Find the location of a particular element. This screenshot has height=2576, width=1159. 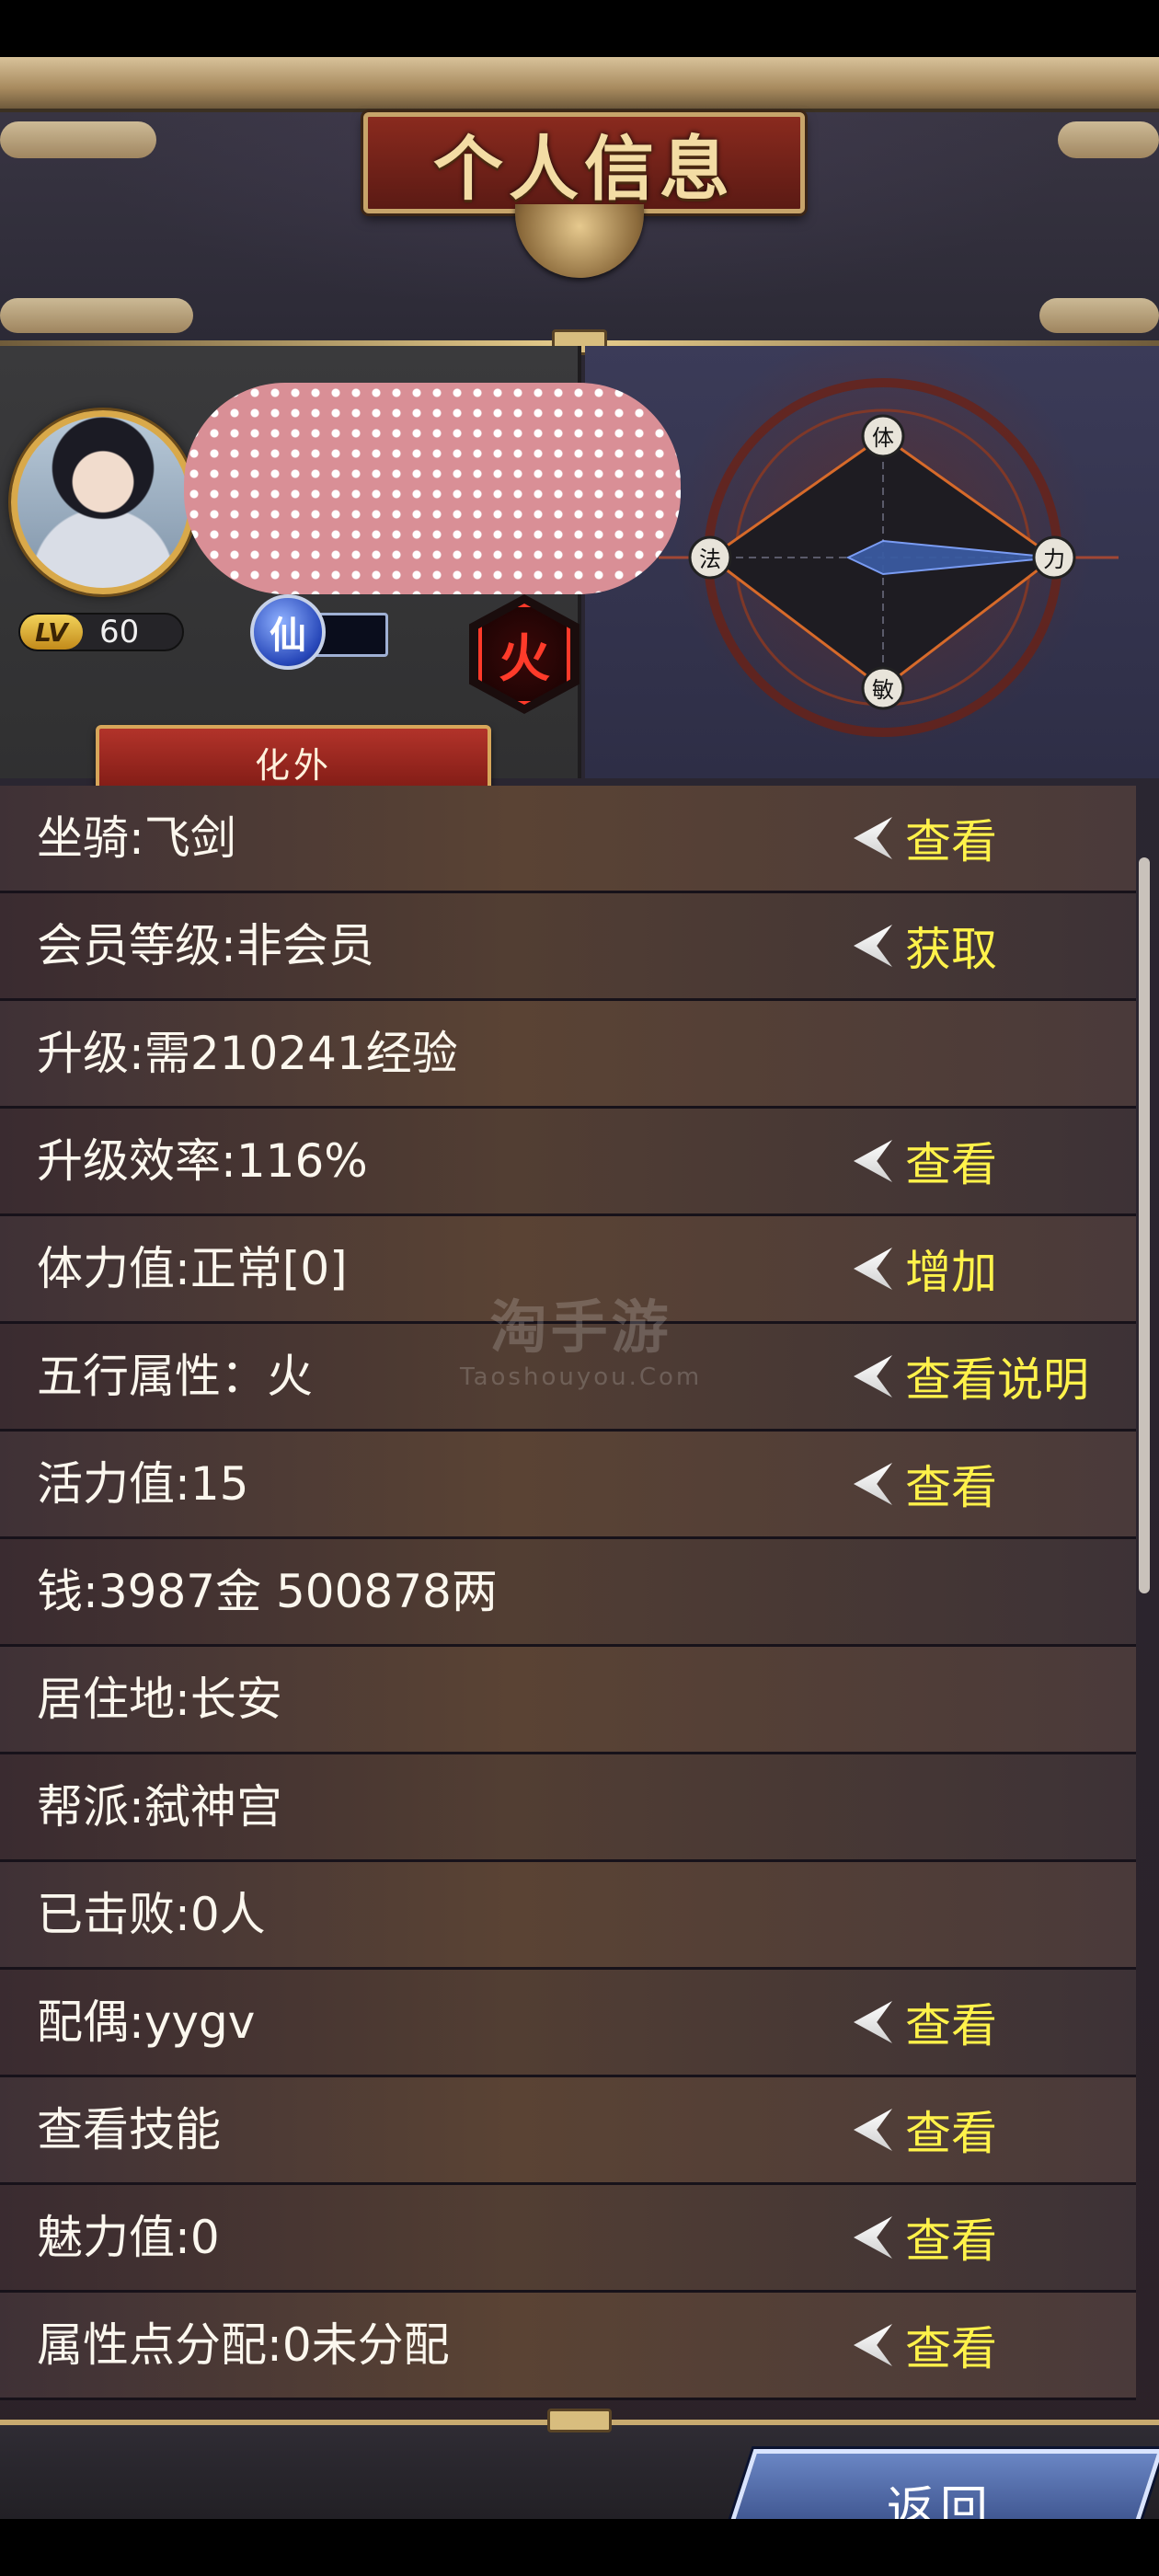

list-item-label: 属性点分配:0未分配 is located at coordinates (243, 2345).